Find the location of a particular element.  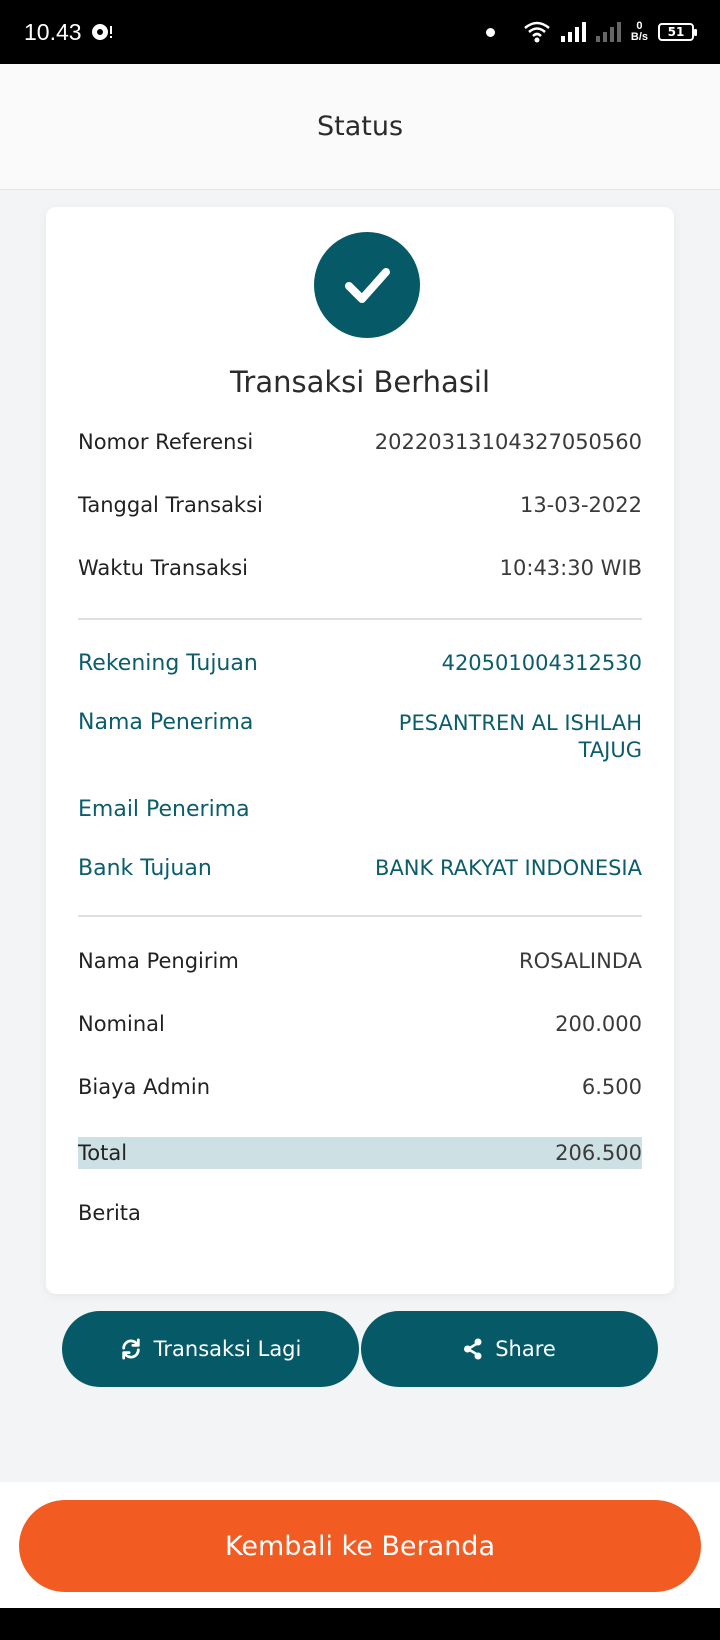

recipient-value: BANK RAKYAT INDONESIA is located at coordinates (508, 868).